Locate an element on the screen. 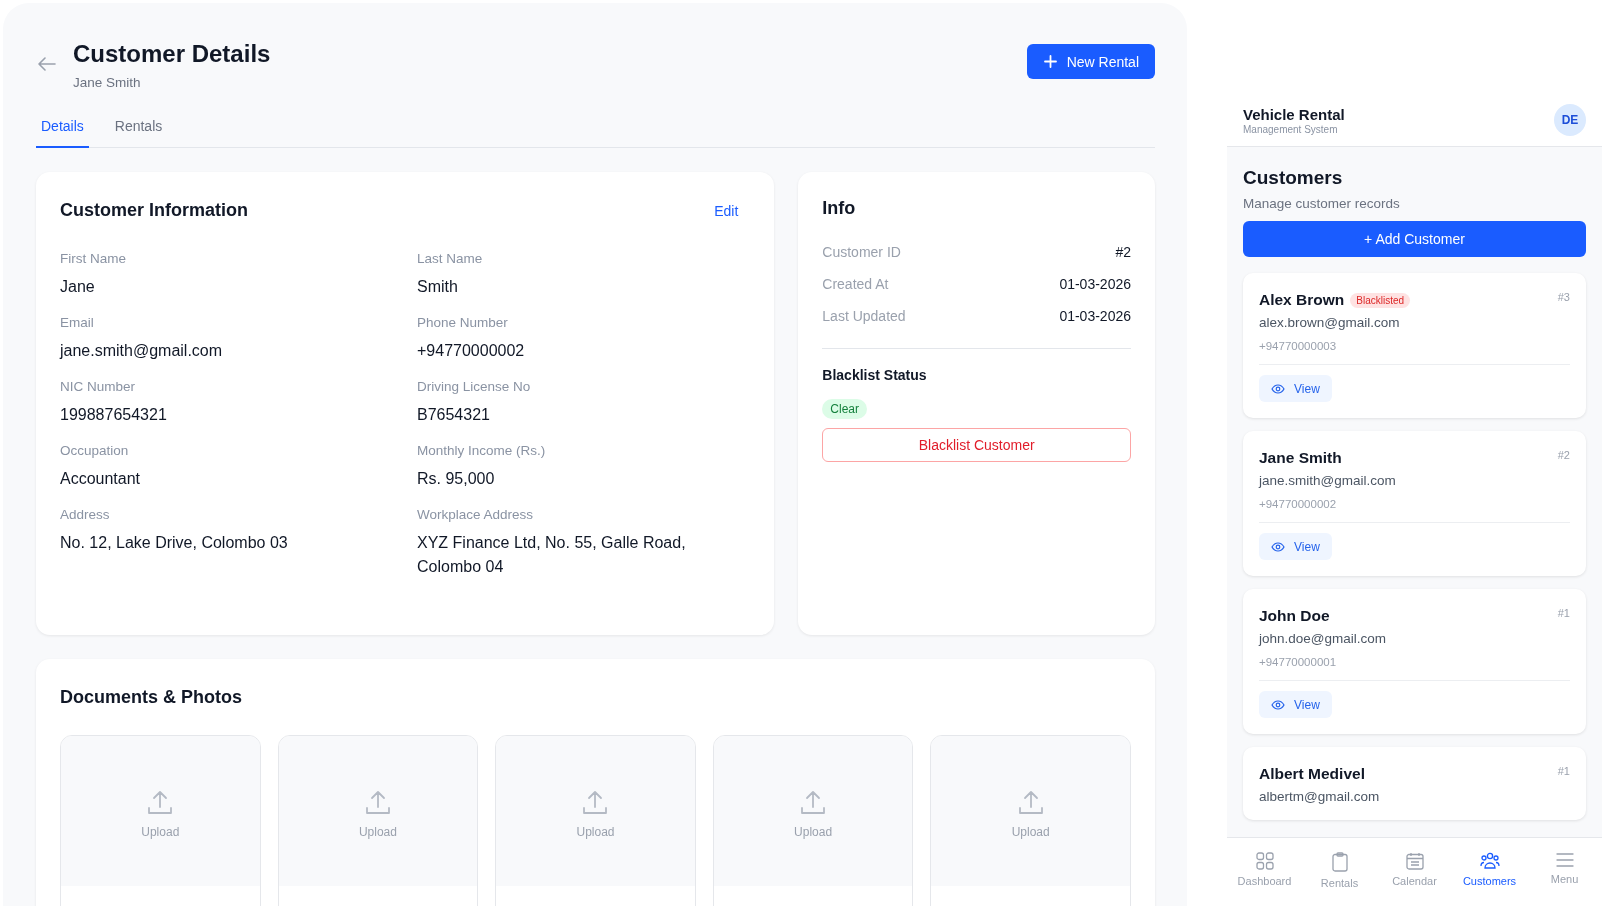  plus-icon is located at coordinates (1050, 61).